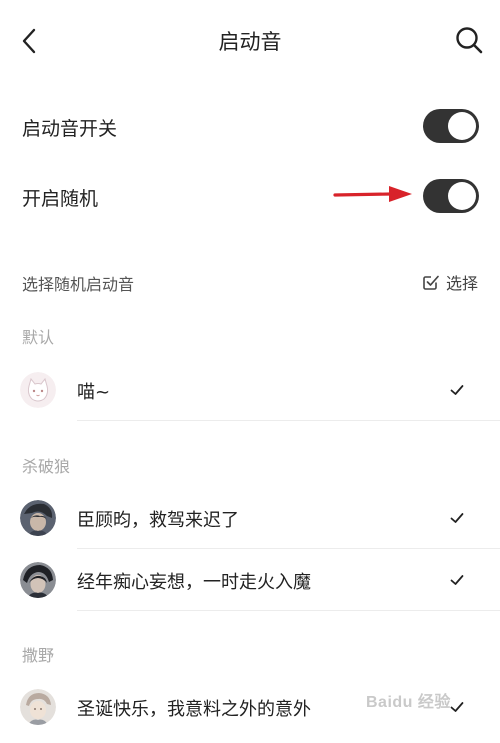 The width and height of the screenshot is (500, 743). Describe the element at coordinates (38, 655) in the screenshot. I see `group-title-saye: 撒野` at that location.